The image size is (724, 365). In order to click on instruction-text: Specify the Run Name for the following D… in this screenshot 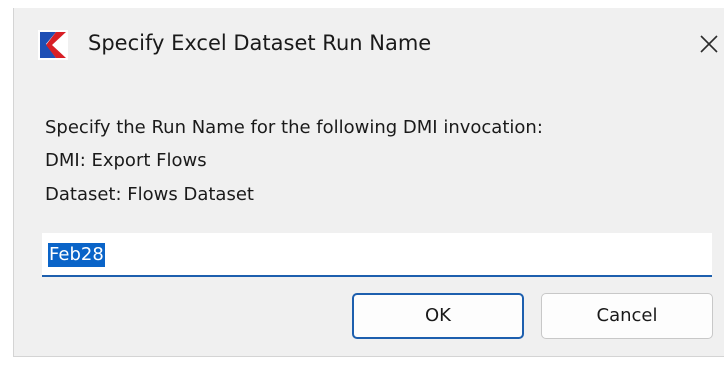, I will do `click(294, 127)`.